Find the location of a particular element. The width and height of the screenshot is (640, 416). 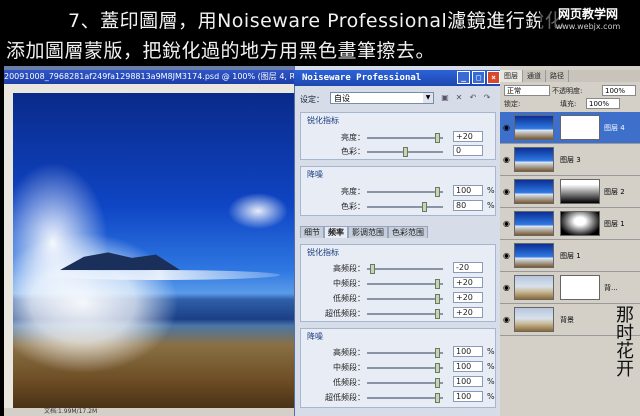

delete-icon: ✕ is located at coordinates (459, 98).